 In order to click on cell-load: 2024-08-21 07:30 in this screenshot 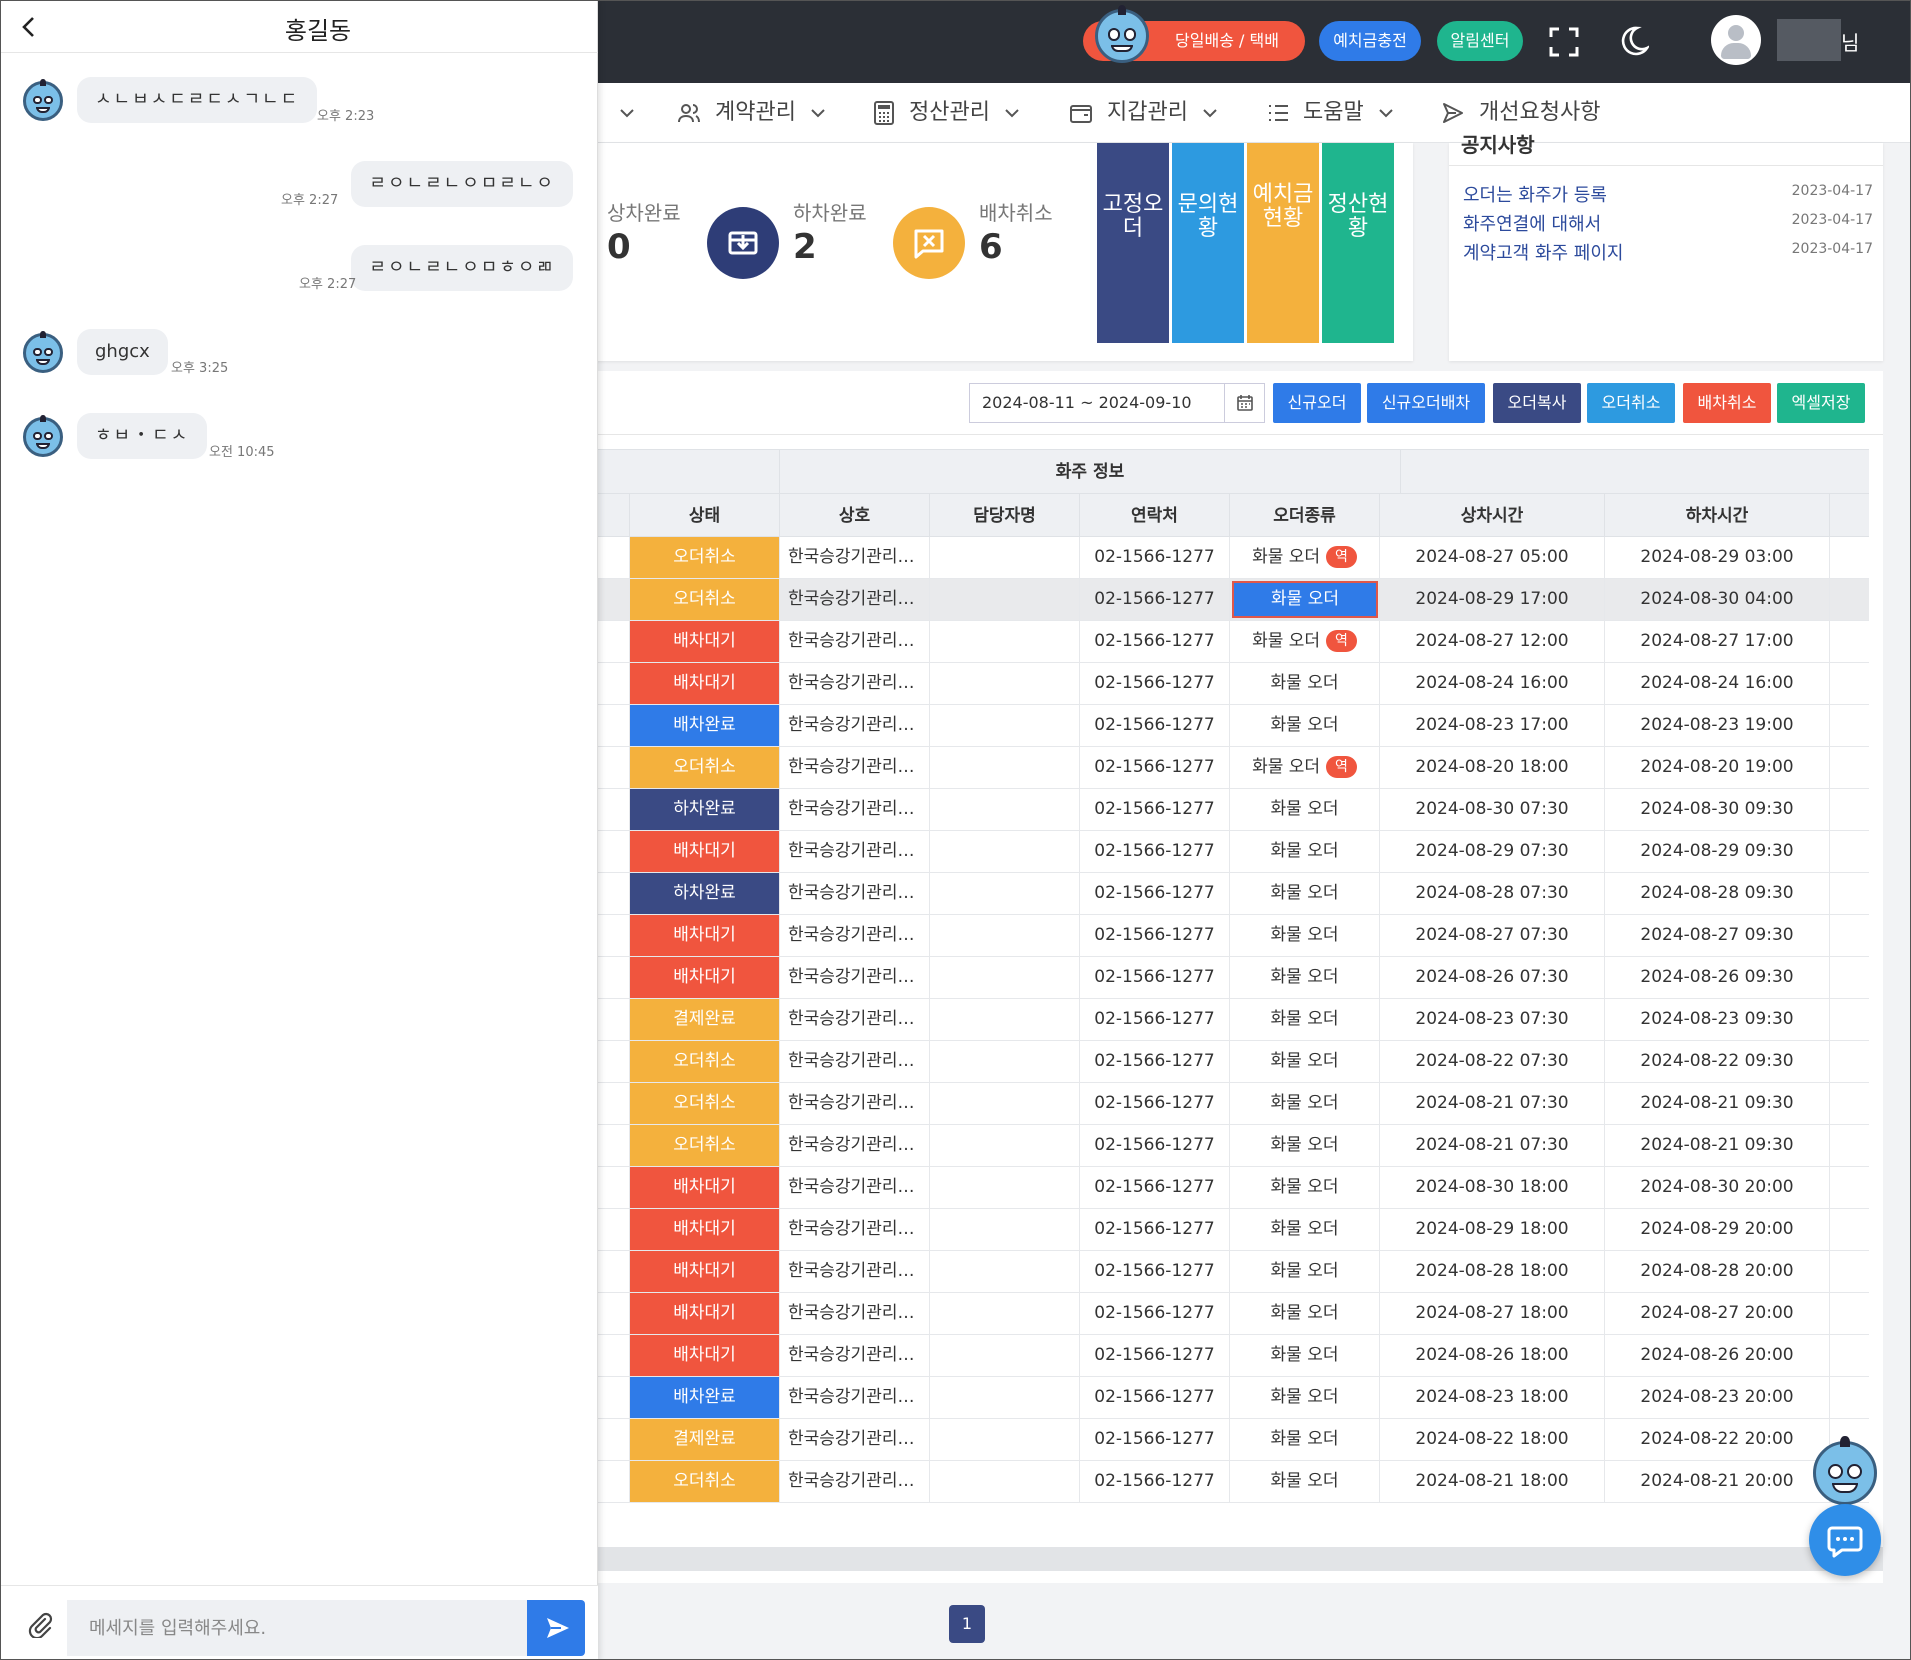, I will do `click(1491, 1145)`.